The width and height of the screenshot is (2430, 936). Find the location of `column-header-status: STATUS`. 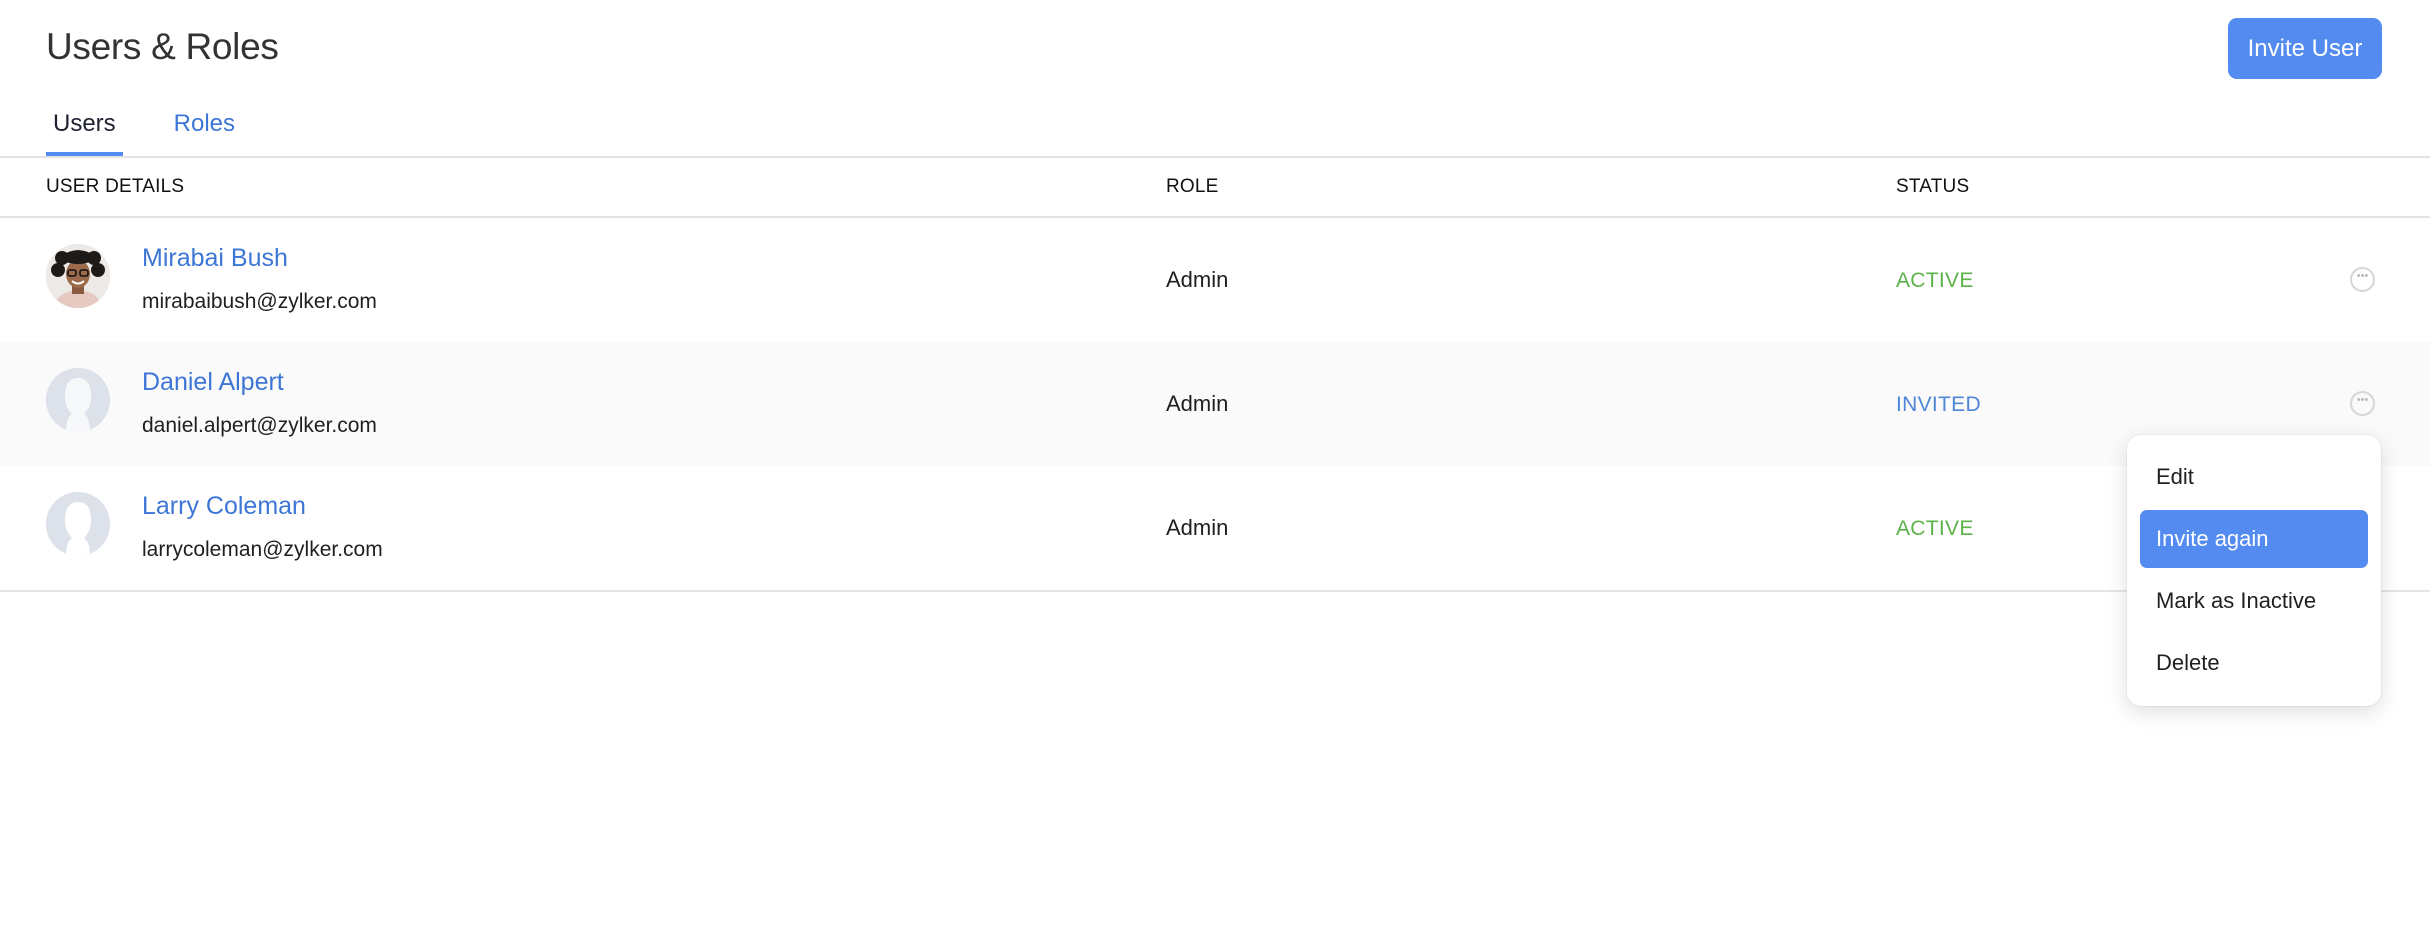

column-header-status: STATUS is located at coordinates (1933, 186).